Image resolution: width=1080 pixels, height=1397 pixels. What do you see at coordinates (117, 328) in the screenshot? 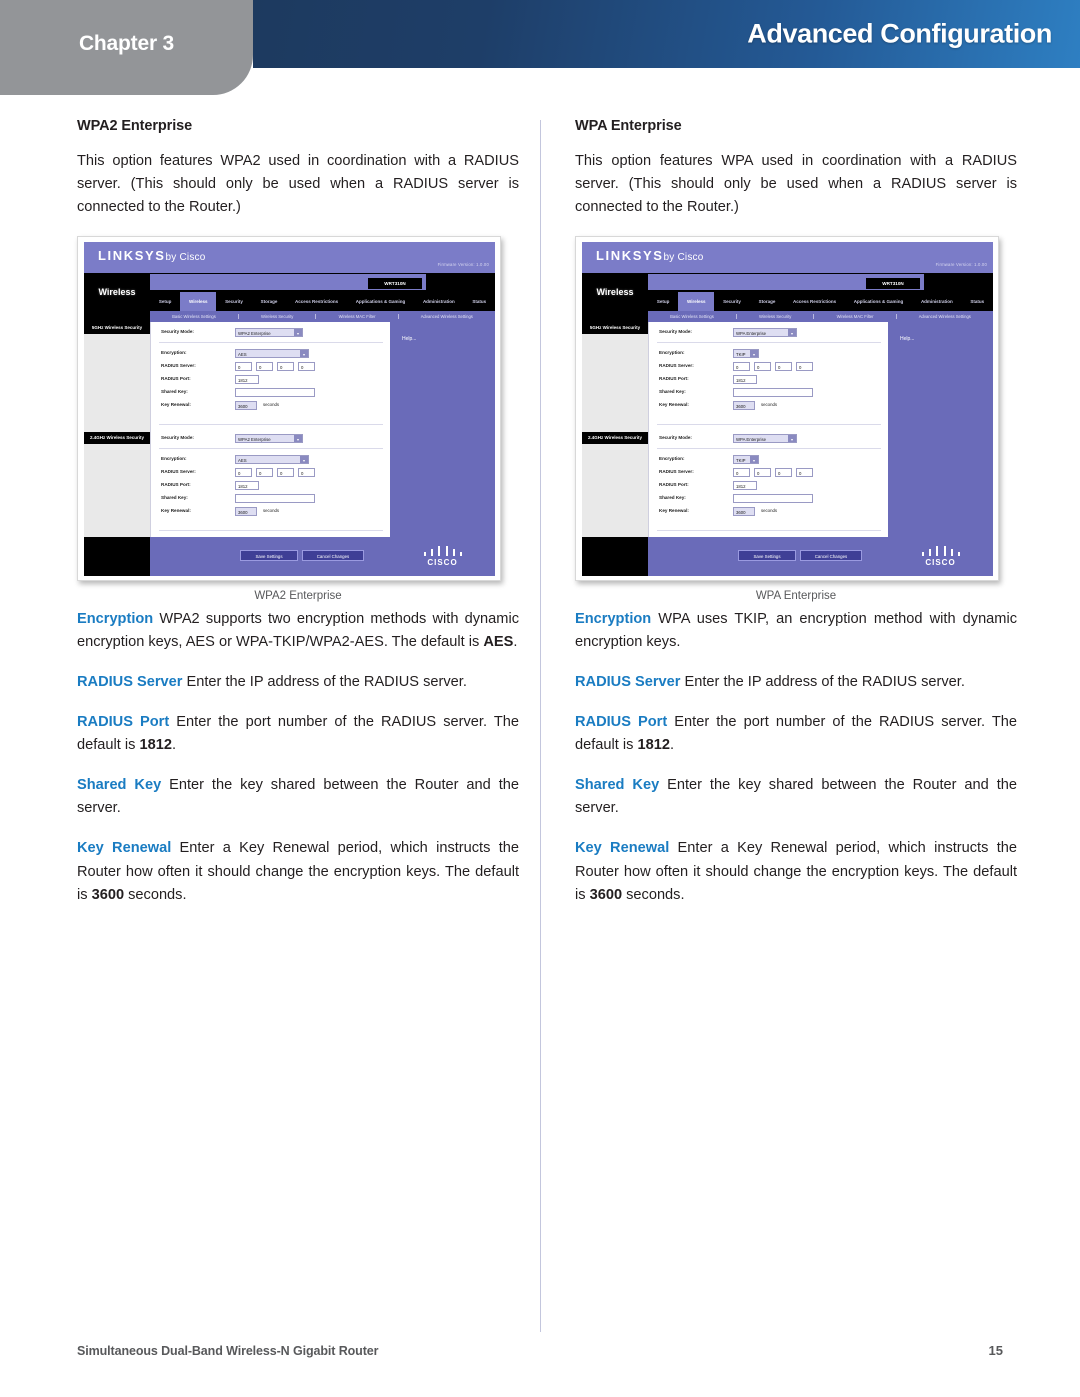
I see `group-header-5ghz: 5GHz Wireless Security` at bounding box center [117, 328].